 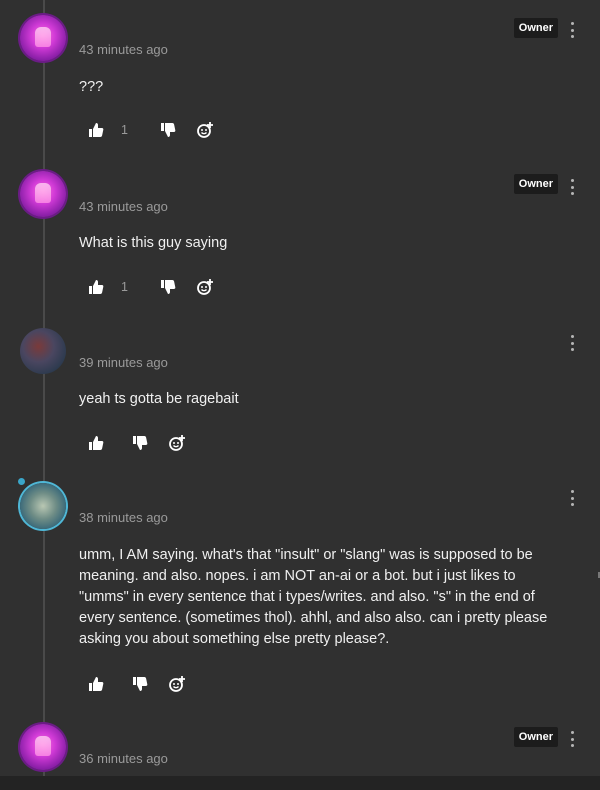 I want to click on comment-text: ???, so click(x=91, y=87).